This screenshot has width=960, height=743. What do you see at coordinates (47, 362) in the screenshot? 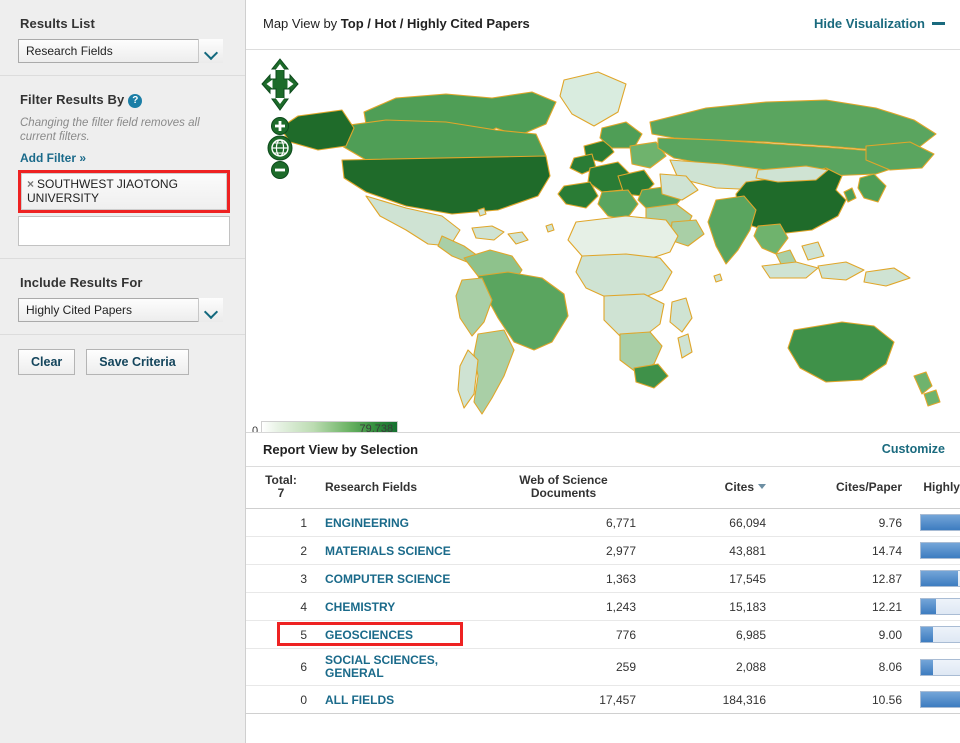
I see `clear-button: Clear` at bounding box center [47, 362].